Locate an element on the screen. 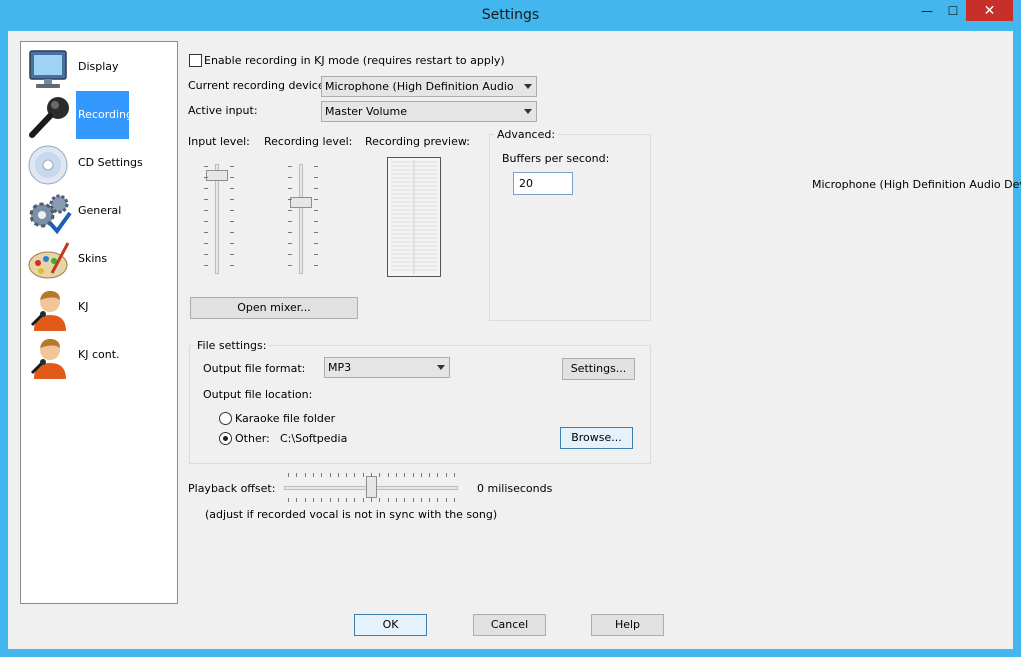 Image resolution: width=1021 pixels, height=657 pixels. sidebar-item-display: Display is located at coordinates (98, 68).